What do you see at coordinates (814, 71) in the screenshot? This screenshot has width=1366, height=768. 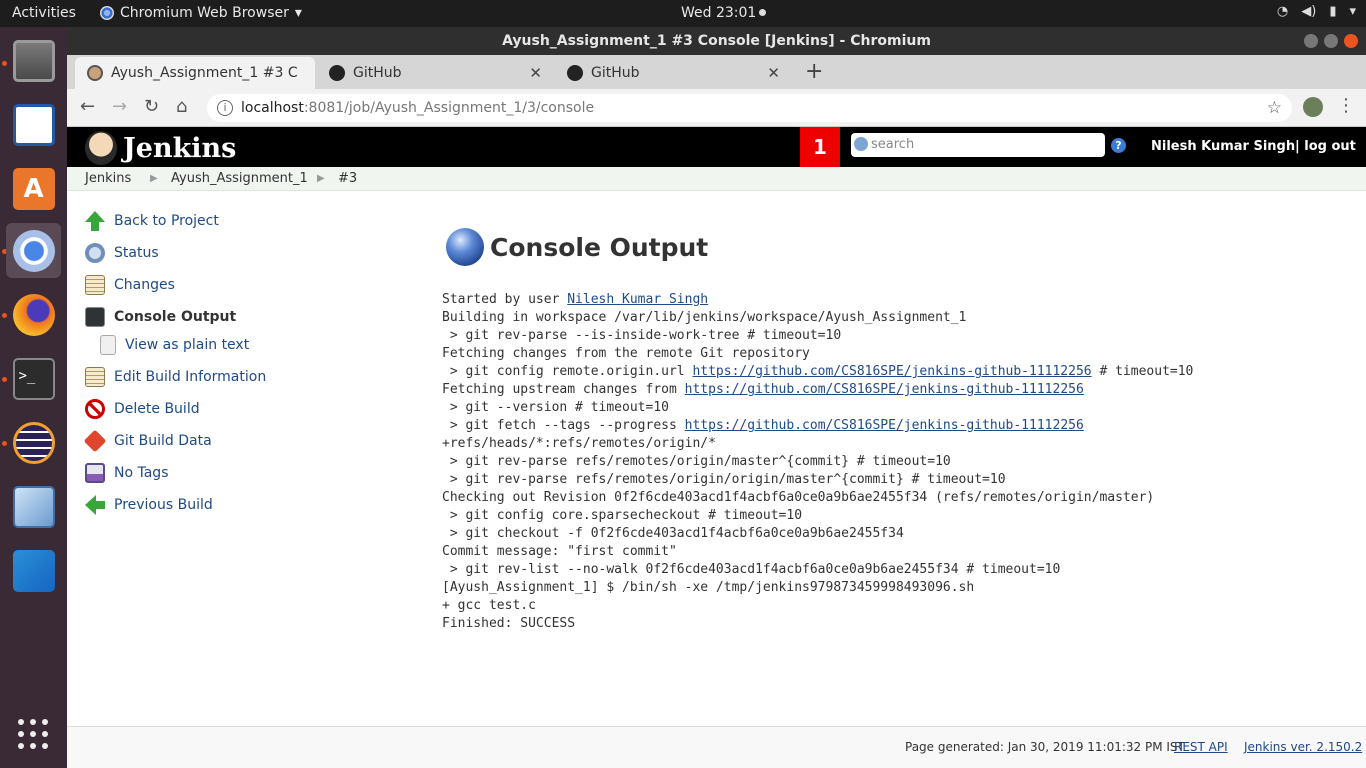 I see `new-tab-icon: +` at bounding box center [814, 71].